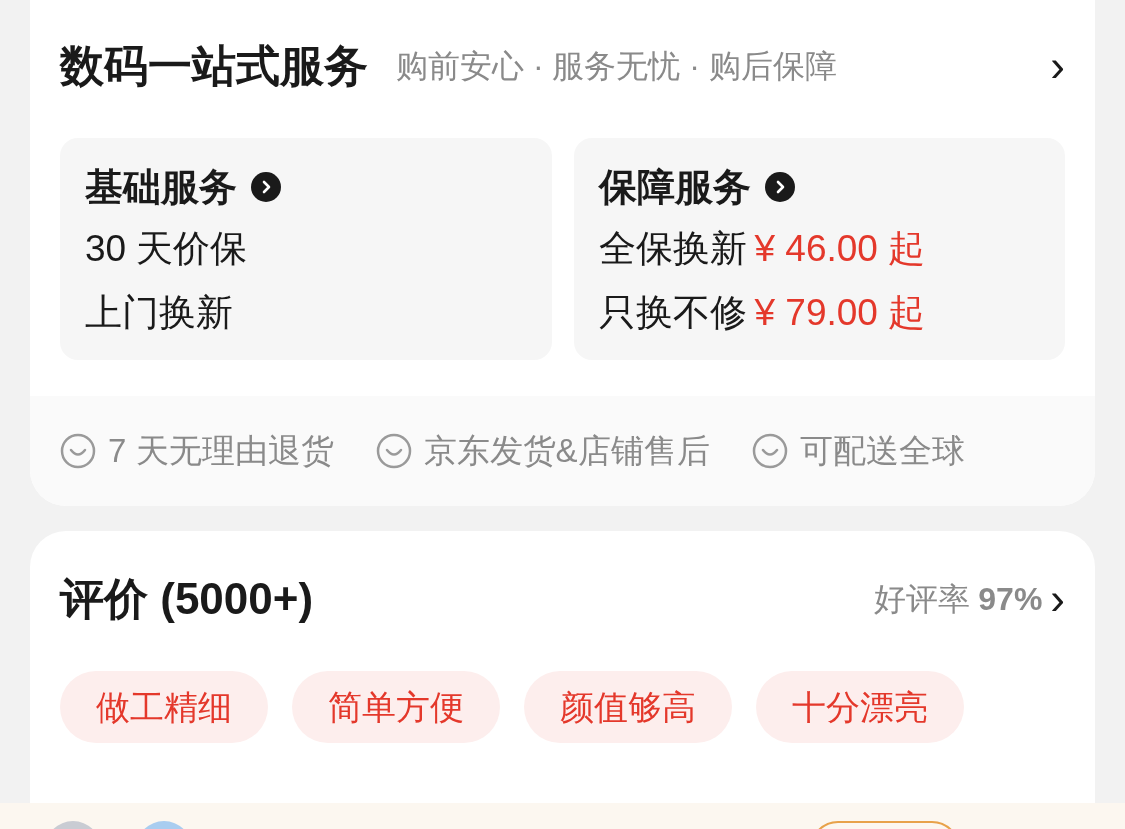  What do you see at coordinates (306, 249) in the screenshot?
I see `service-panel: 基础服务 30 天价保 上门换新` at bounding box center [306, 249].